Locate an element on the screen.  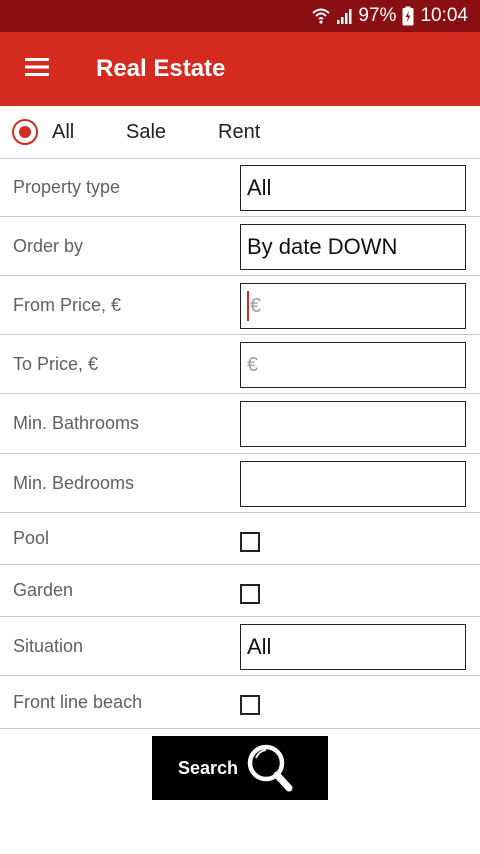
radio-rent: Rent is located at coordinates (239, 132).